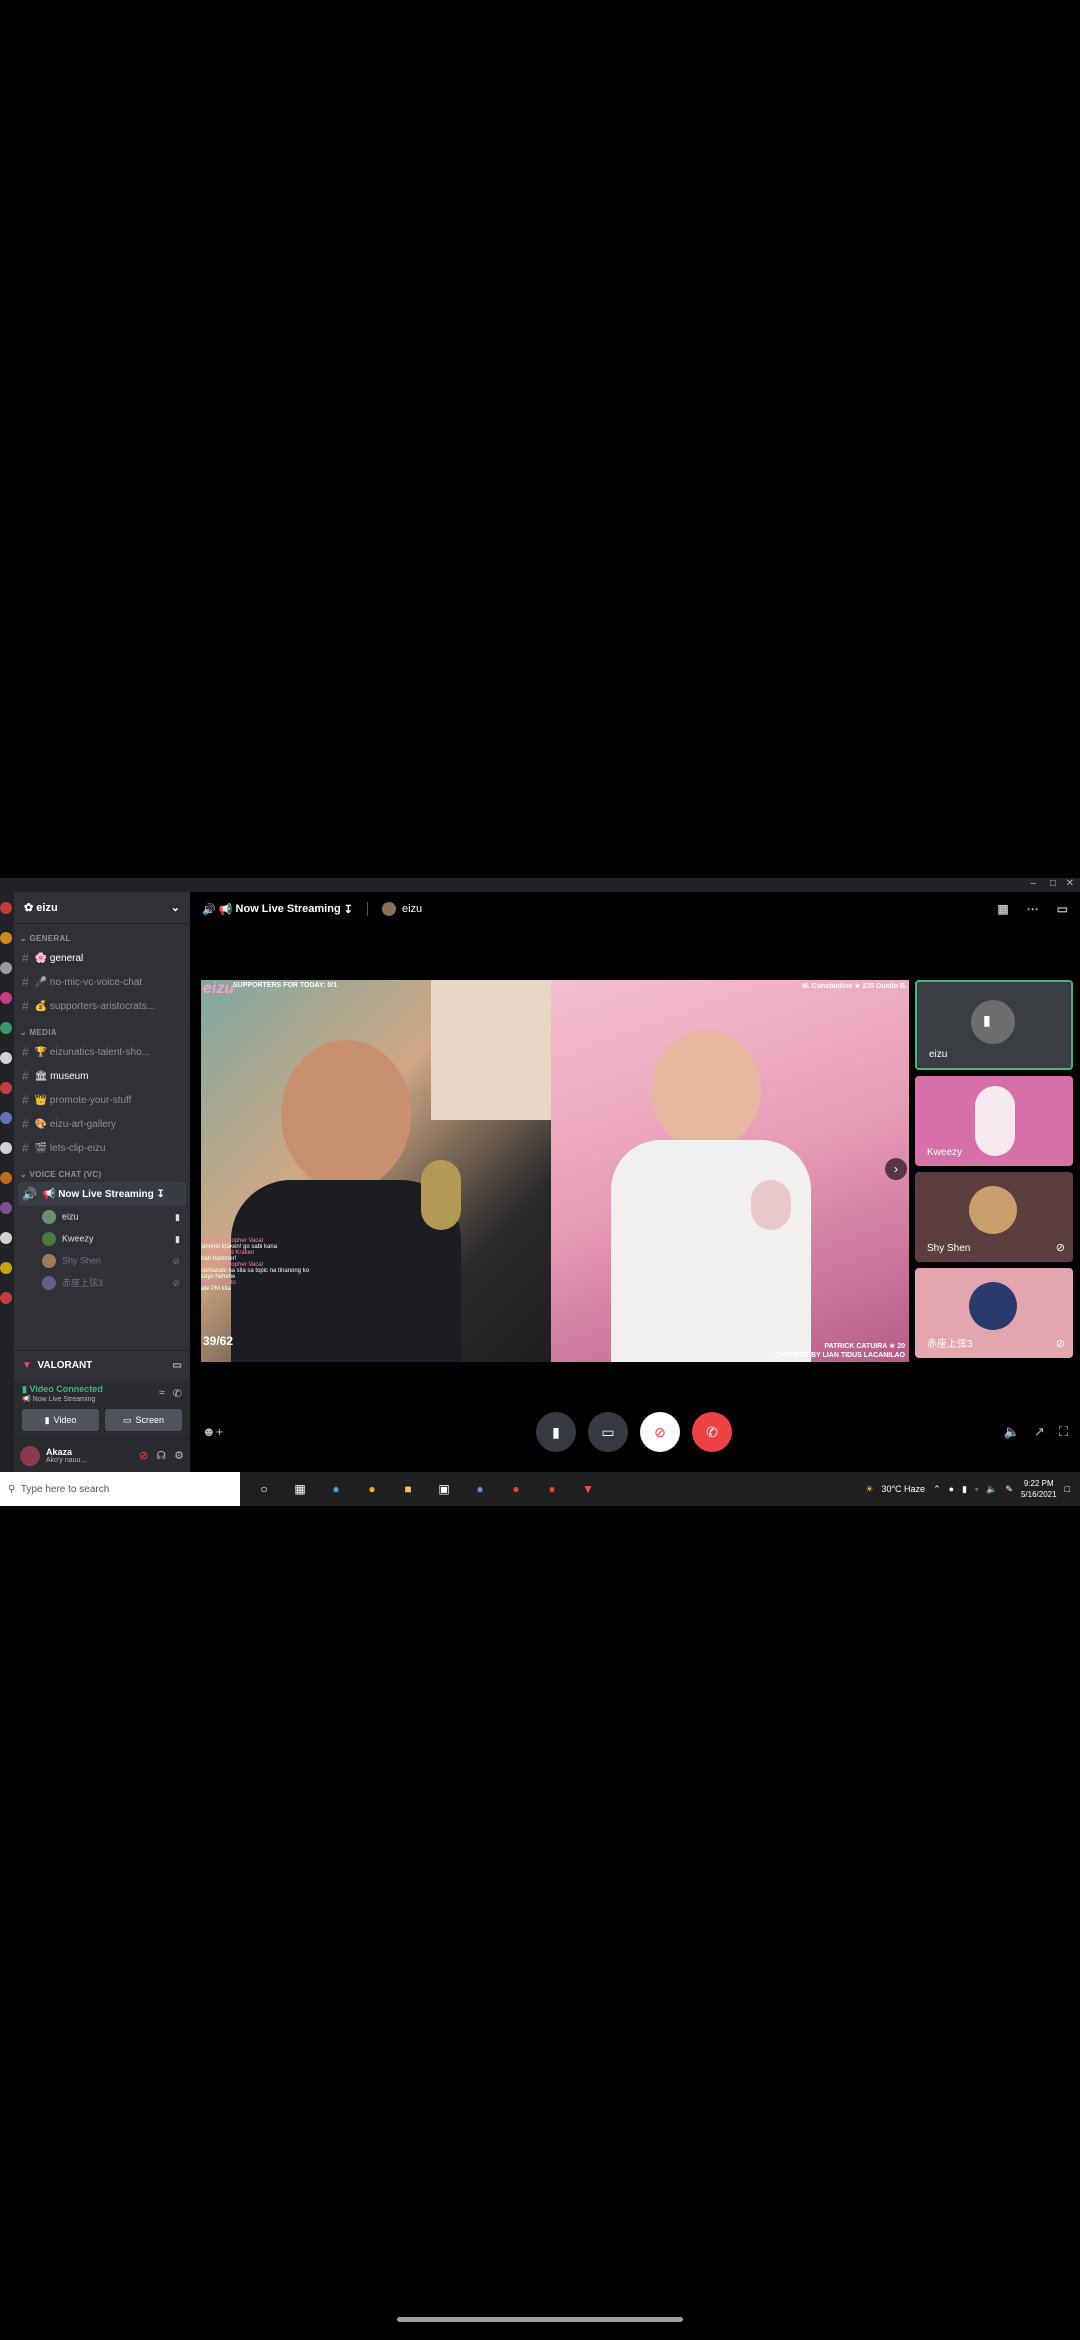 This screenshot has width=1080, height=2340. I want to click on weather-text: 30°C Haze, so click(903, 1489).